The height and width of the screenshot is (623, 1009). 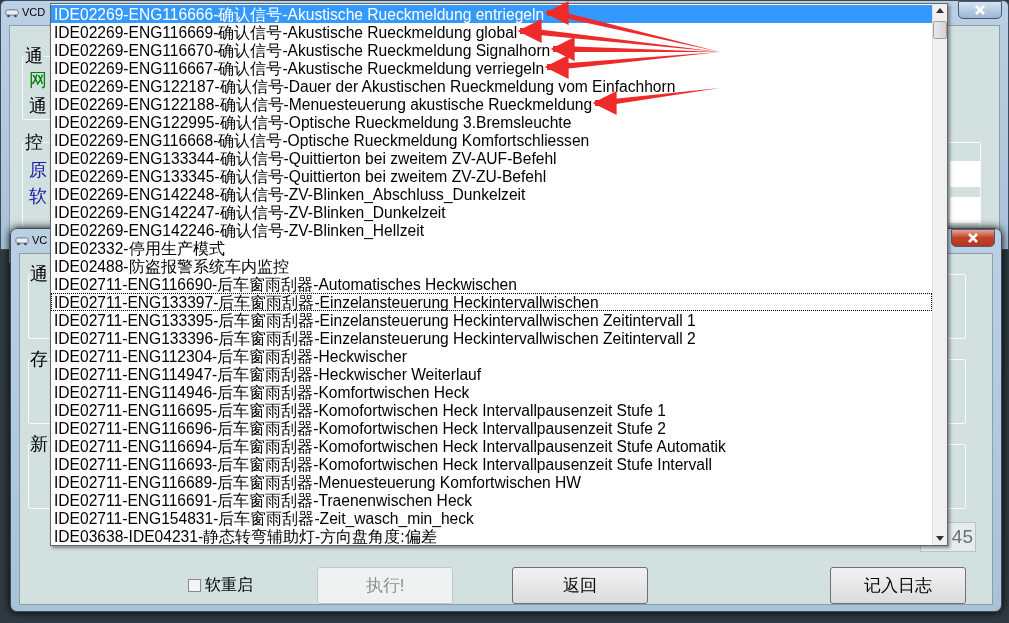 What do you see at coordinates (491, 284) in the screenshot?
I see `list-item: IDE02711-ENG116690-后车窗雨刮器-Automatisches Heckwischen` at bounding box center [491, 284].